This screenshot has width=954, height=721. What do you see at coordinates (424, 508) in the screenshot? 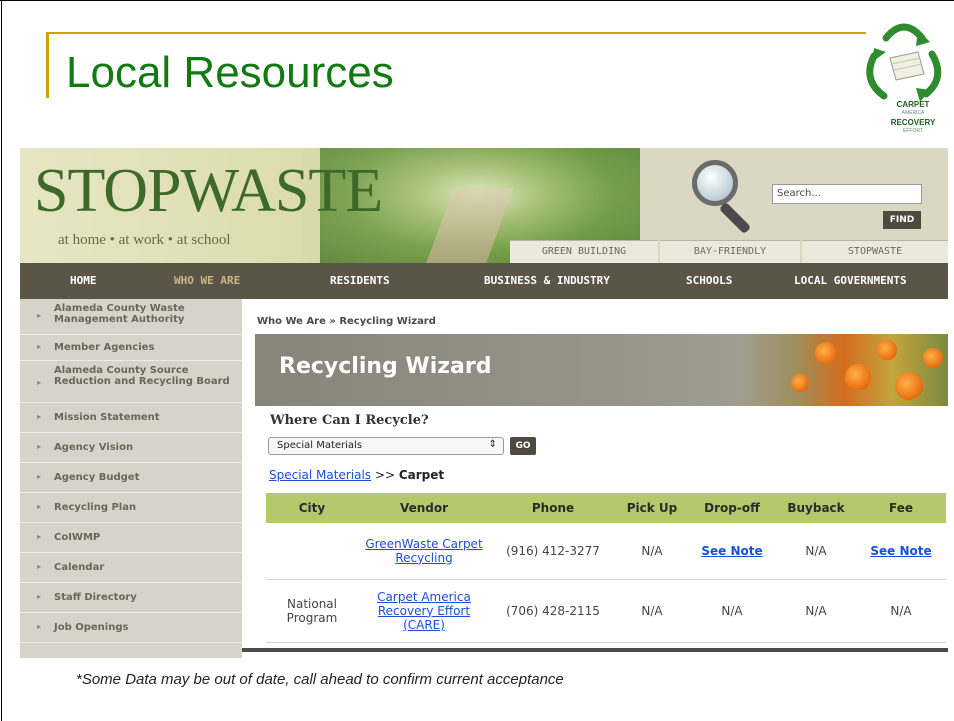
I see `column-header-vendor: Vendor` at bounding box center [424, 508].